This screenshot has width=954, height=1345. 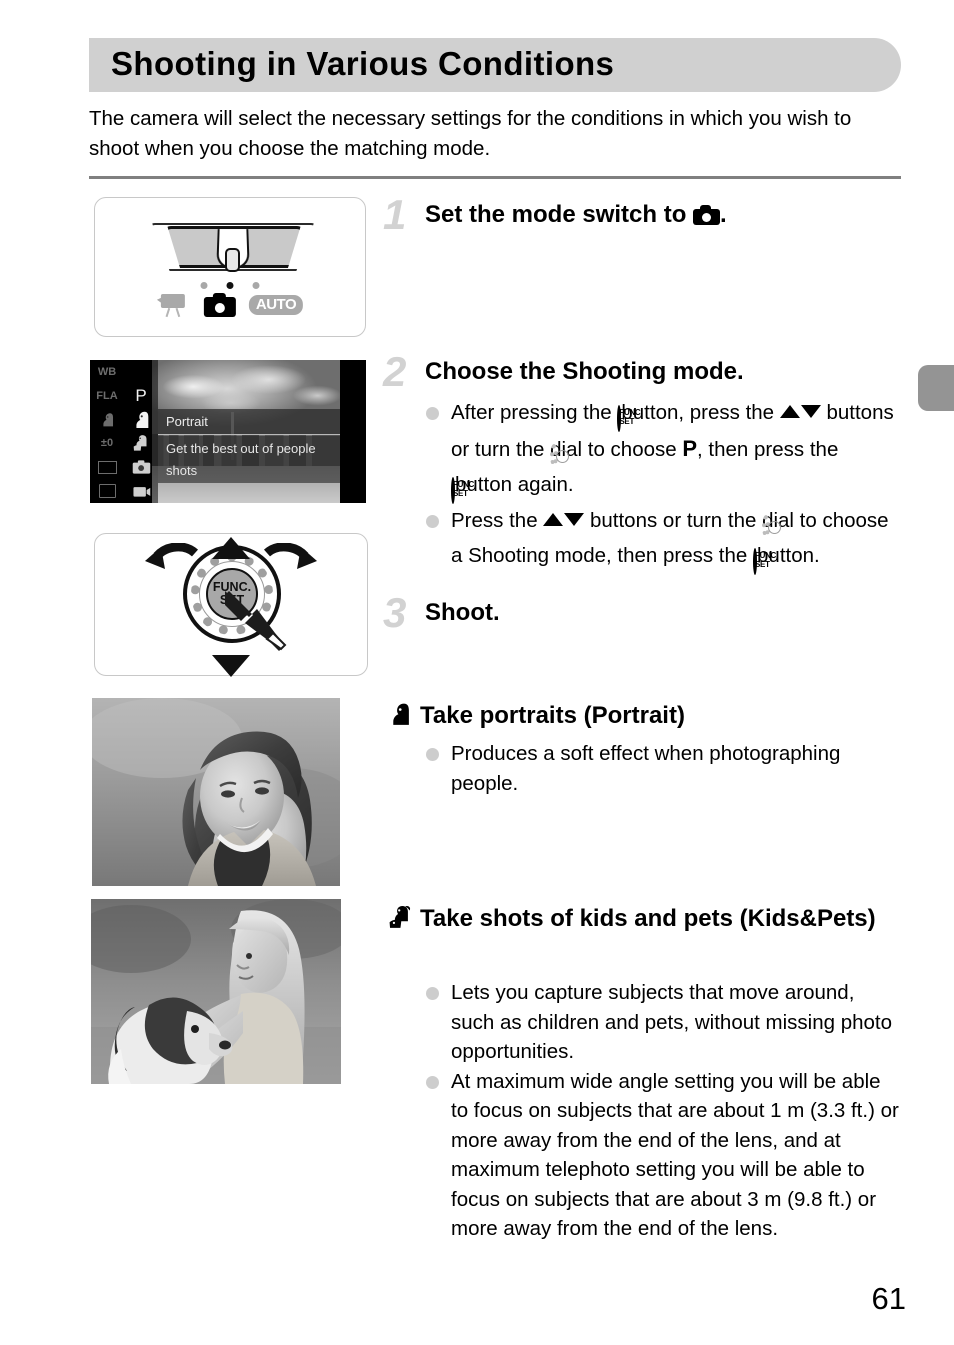 I want to click on position-dot-still, so click(x=230, y=285).